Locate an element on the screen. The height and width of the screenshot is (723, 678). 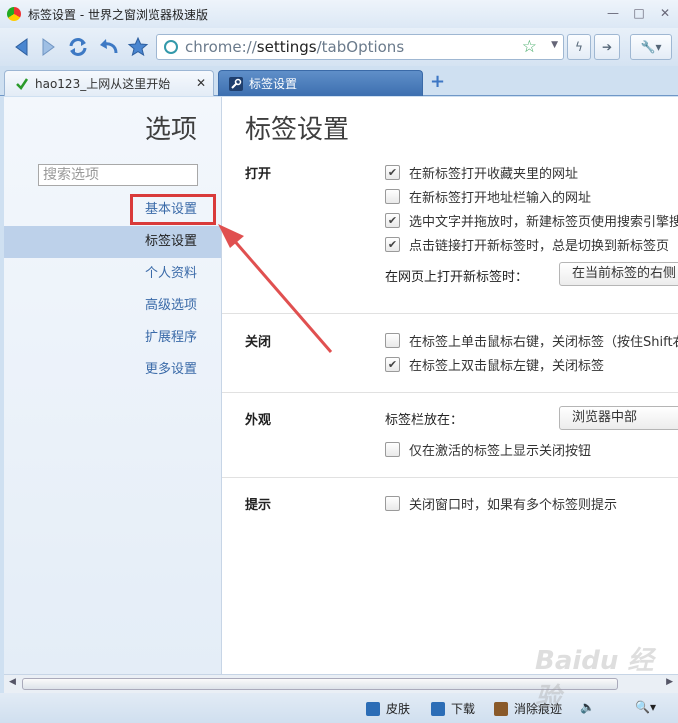
skin-button: 皮肤 is located at coordinates (388, 708).